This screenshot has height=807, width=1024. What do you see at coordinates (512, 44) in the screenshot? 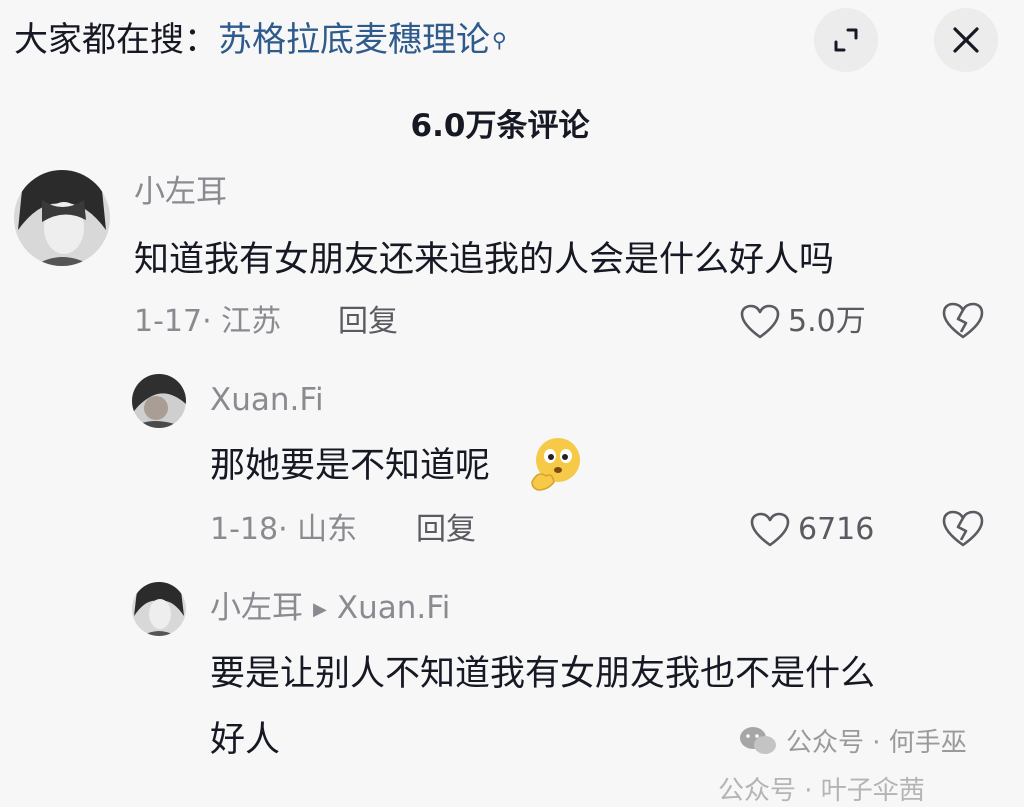
I see `top-bar: 大家都在搜：苏格拉底麦穗理论 ⚲` at bounding box center [512, 44].